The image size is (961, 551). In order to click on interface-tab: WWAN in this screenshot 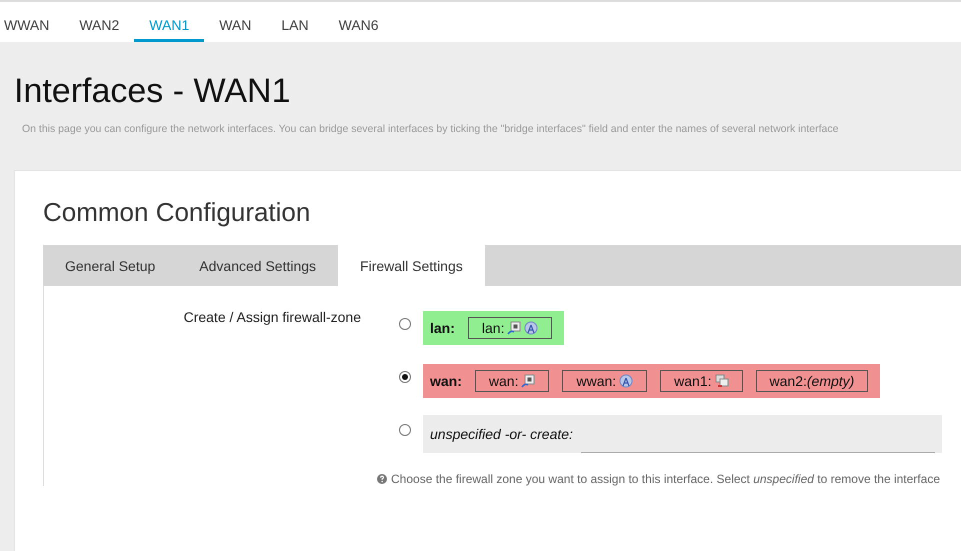, I will do `click(32, 22)`.